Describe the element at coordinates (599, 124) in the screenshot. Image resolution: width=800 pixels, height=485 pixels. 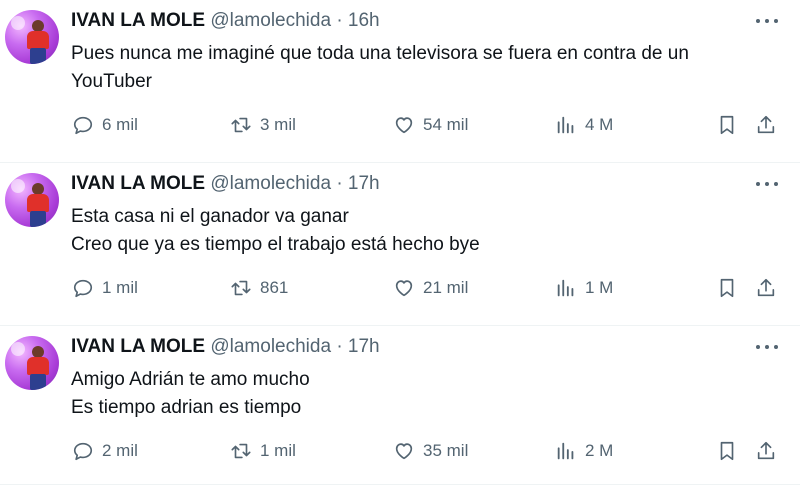
I see `views-count: 4 M` at that location.